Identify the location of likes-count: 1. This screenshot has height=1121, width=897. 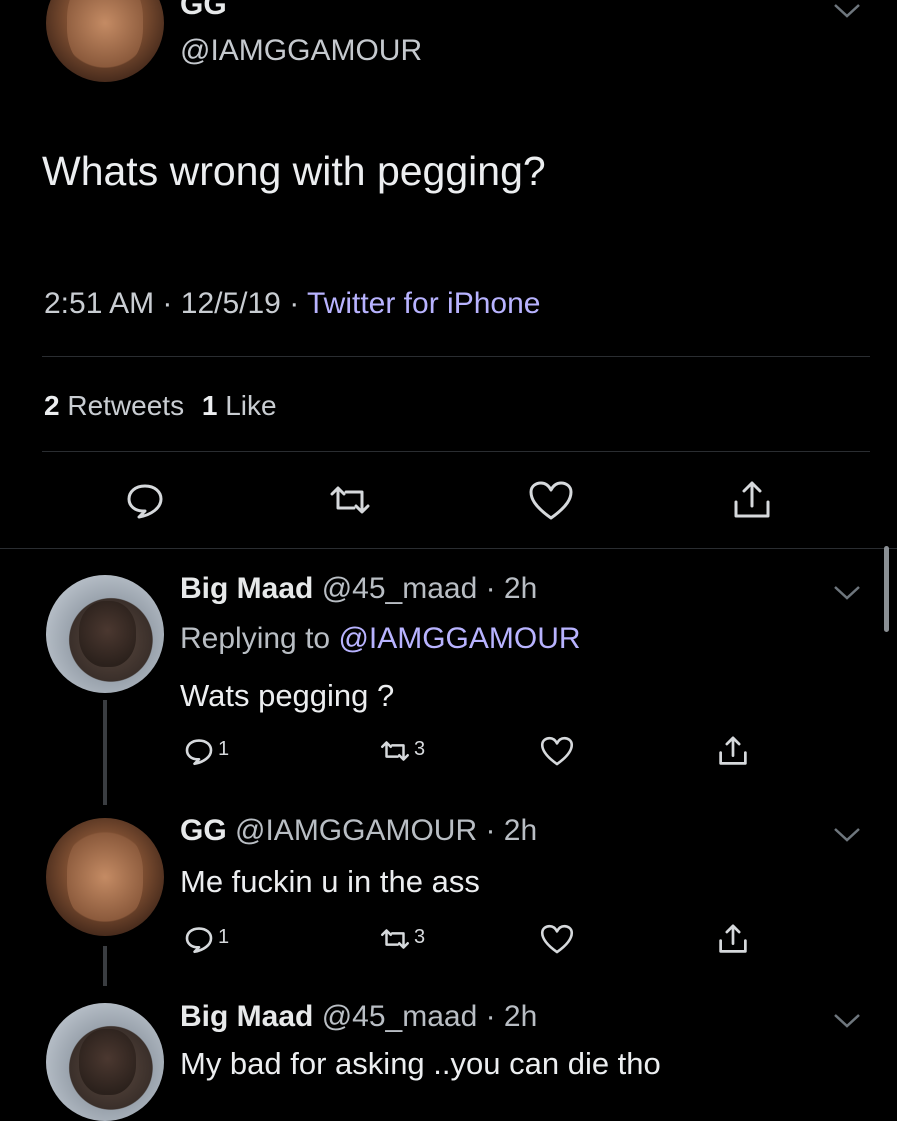
(209, 405).